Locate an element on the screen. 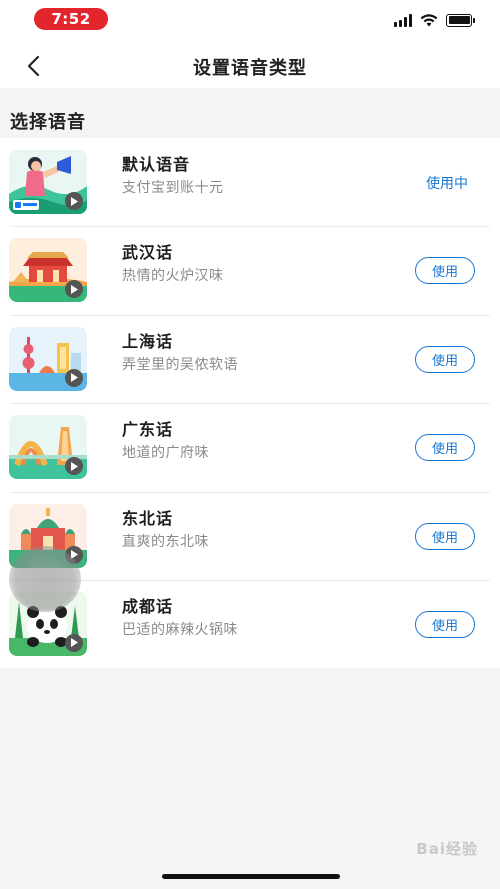 The image size is (500, 889). voice-description: 地道的广府味 is located at coordinates (165, 453).